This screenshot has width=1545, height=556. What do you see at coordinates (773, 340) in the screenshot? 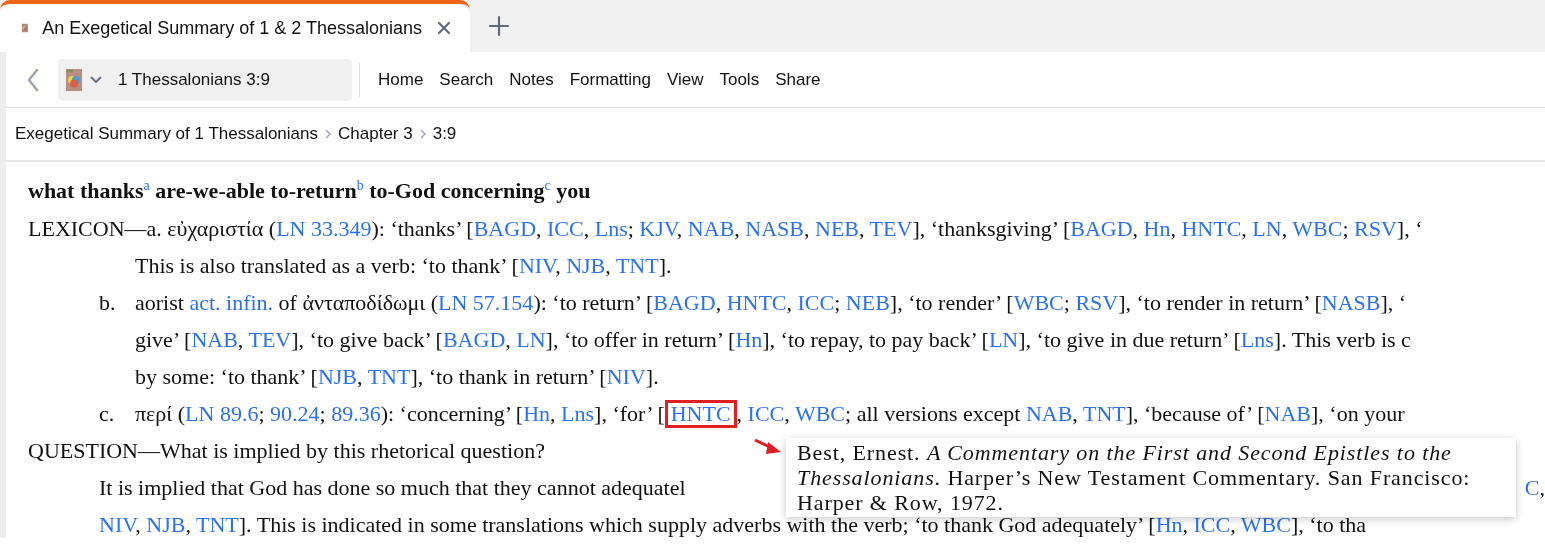
I see `entry-line: give’ [NAB, TEV], ‘to give back’ [BAGD, LN], ‘to offer in return’ [Hn], ‘to repay, to pay back’ [LN], ‘to give in due return’ [Lns]. This verb is c` at bounding box center [773, 340].